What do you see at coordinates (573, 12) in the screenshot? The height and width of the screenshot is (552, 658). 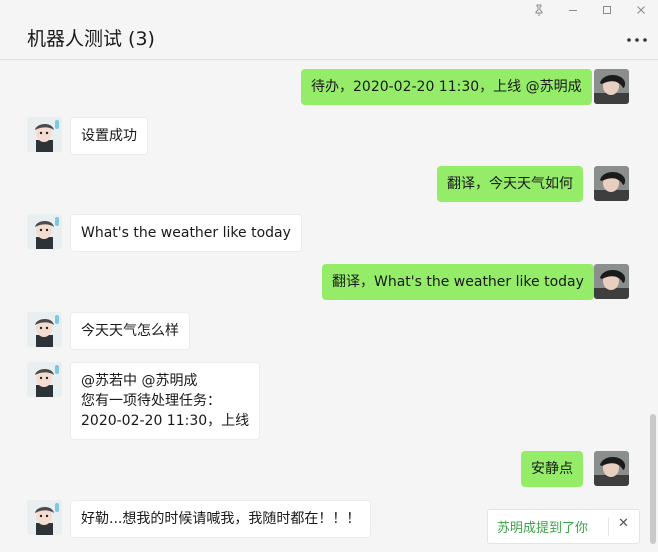 I see `minimize-icon` at bounding box center [573, 12].